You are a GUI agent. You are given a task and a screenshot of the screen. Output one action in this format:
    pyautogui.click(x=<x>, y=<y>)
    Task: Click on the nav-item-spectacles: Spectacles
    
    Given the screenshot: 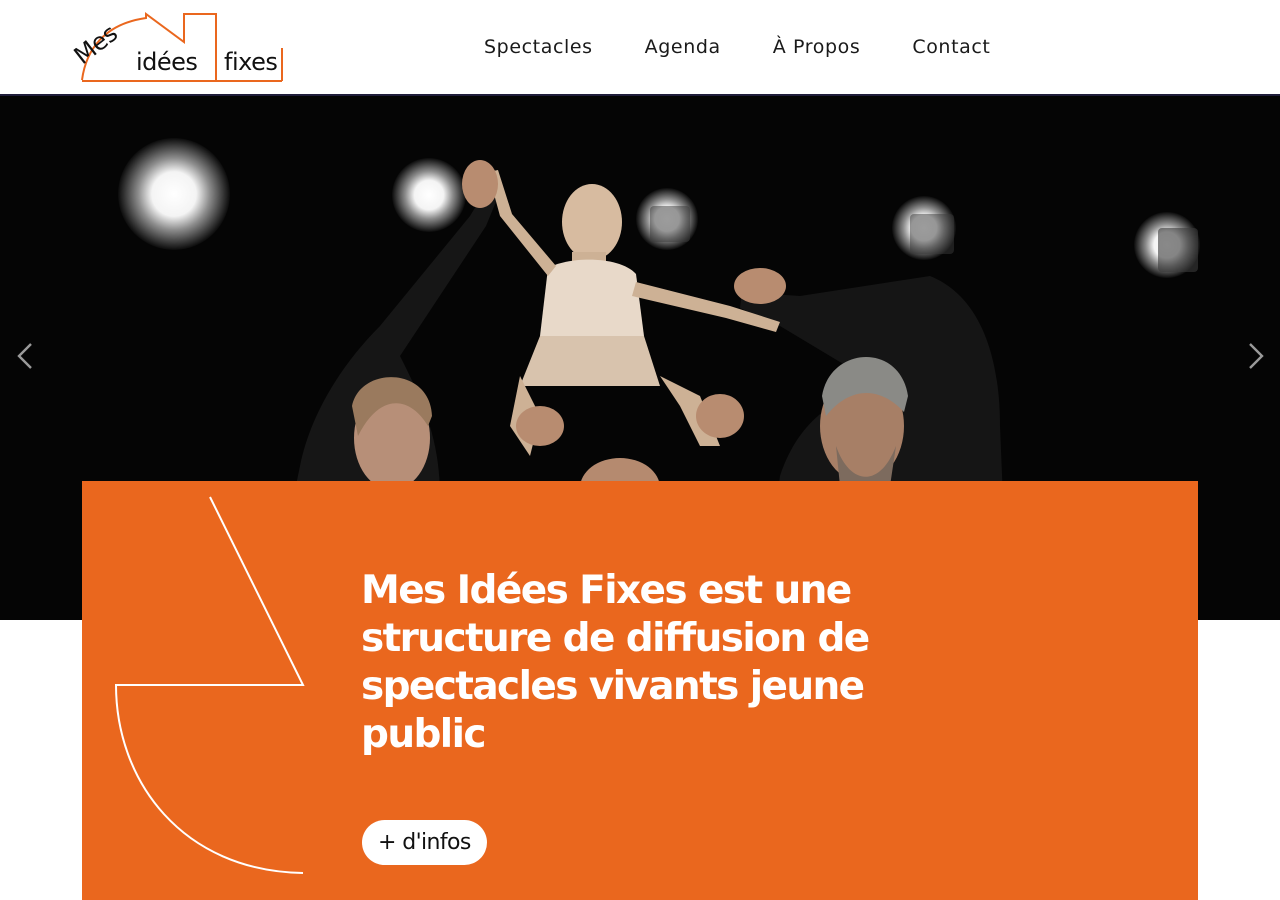 What is the action you would take?
    pyautogui.click(x=538, y=47)
    